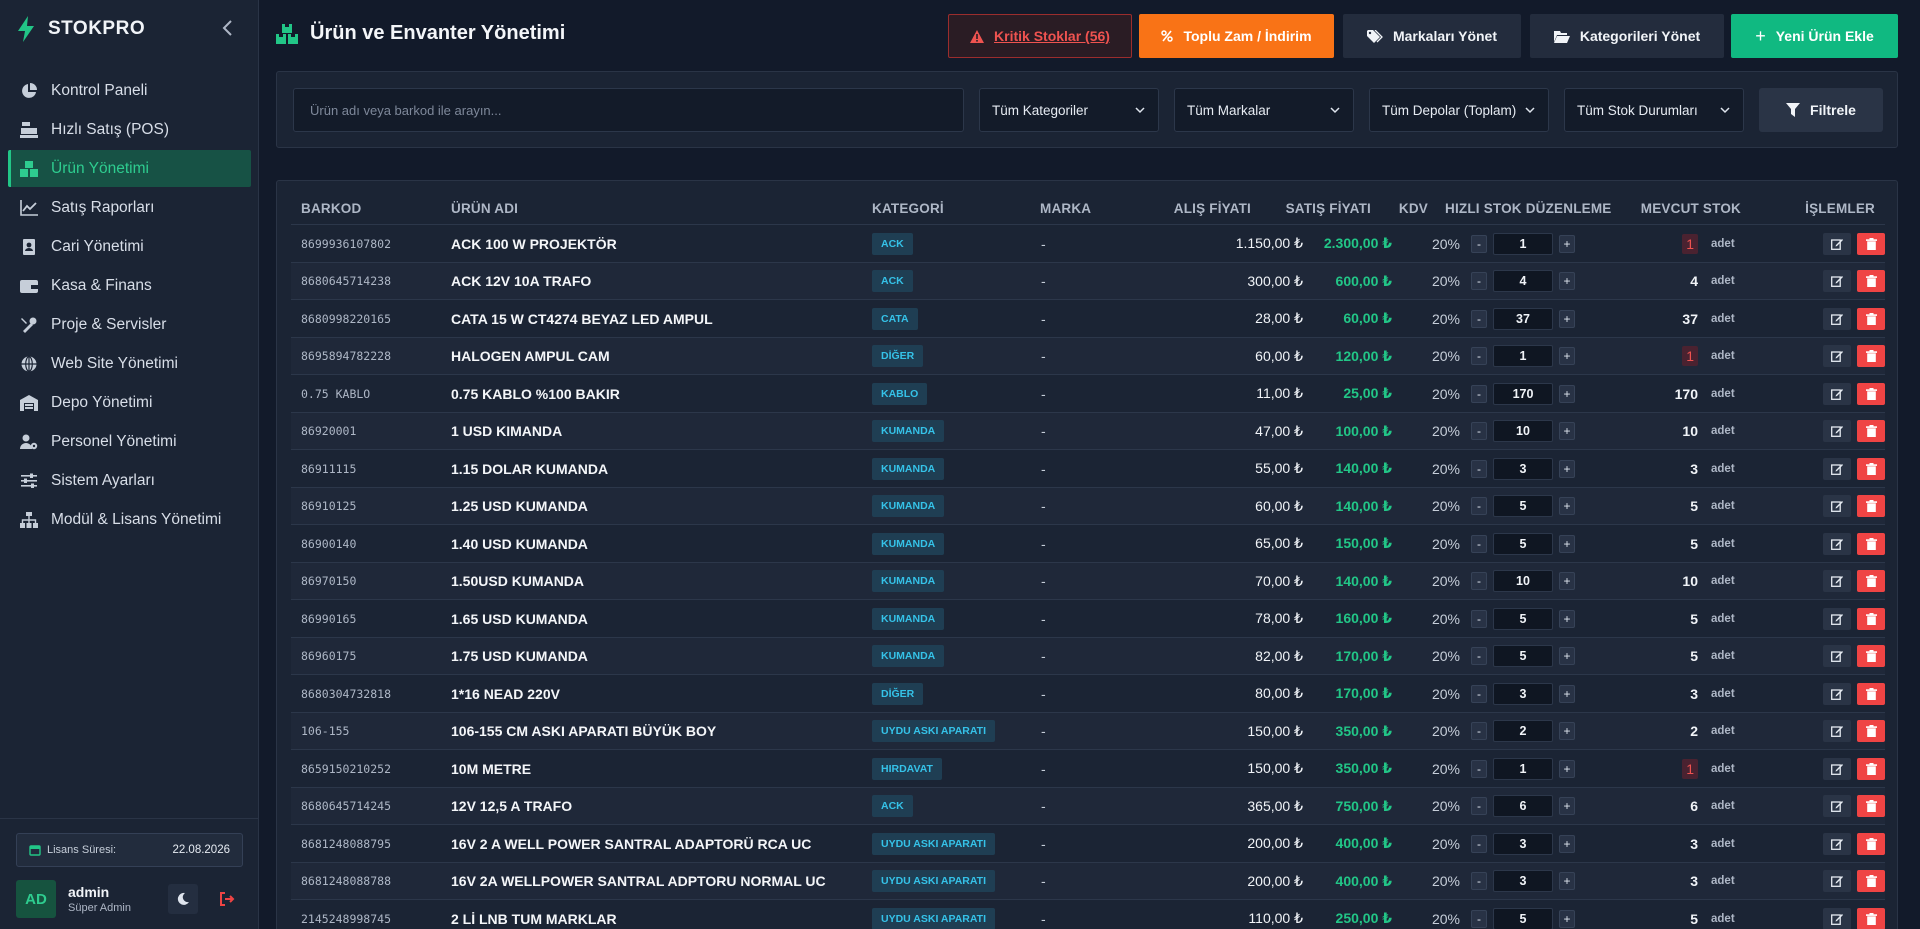  What do you see at coordinates (1069, 110) in the screenshot?
I see `category-select: Tüm Kategoriler` at bounding box center [1069, 110].